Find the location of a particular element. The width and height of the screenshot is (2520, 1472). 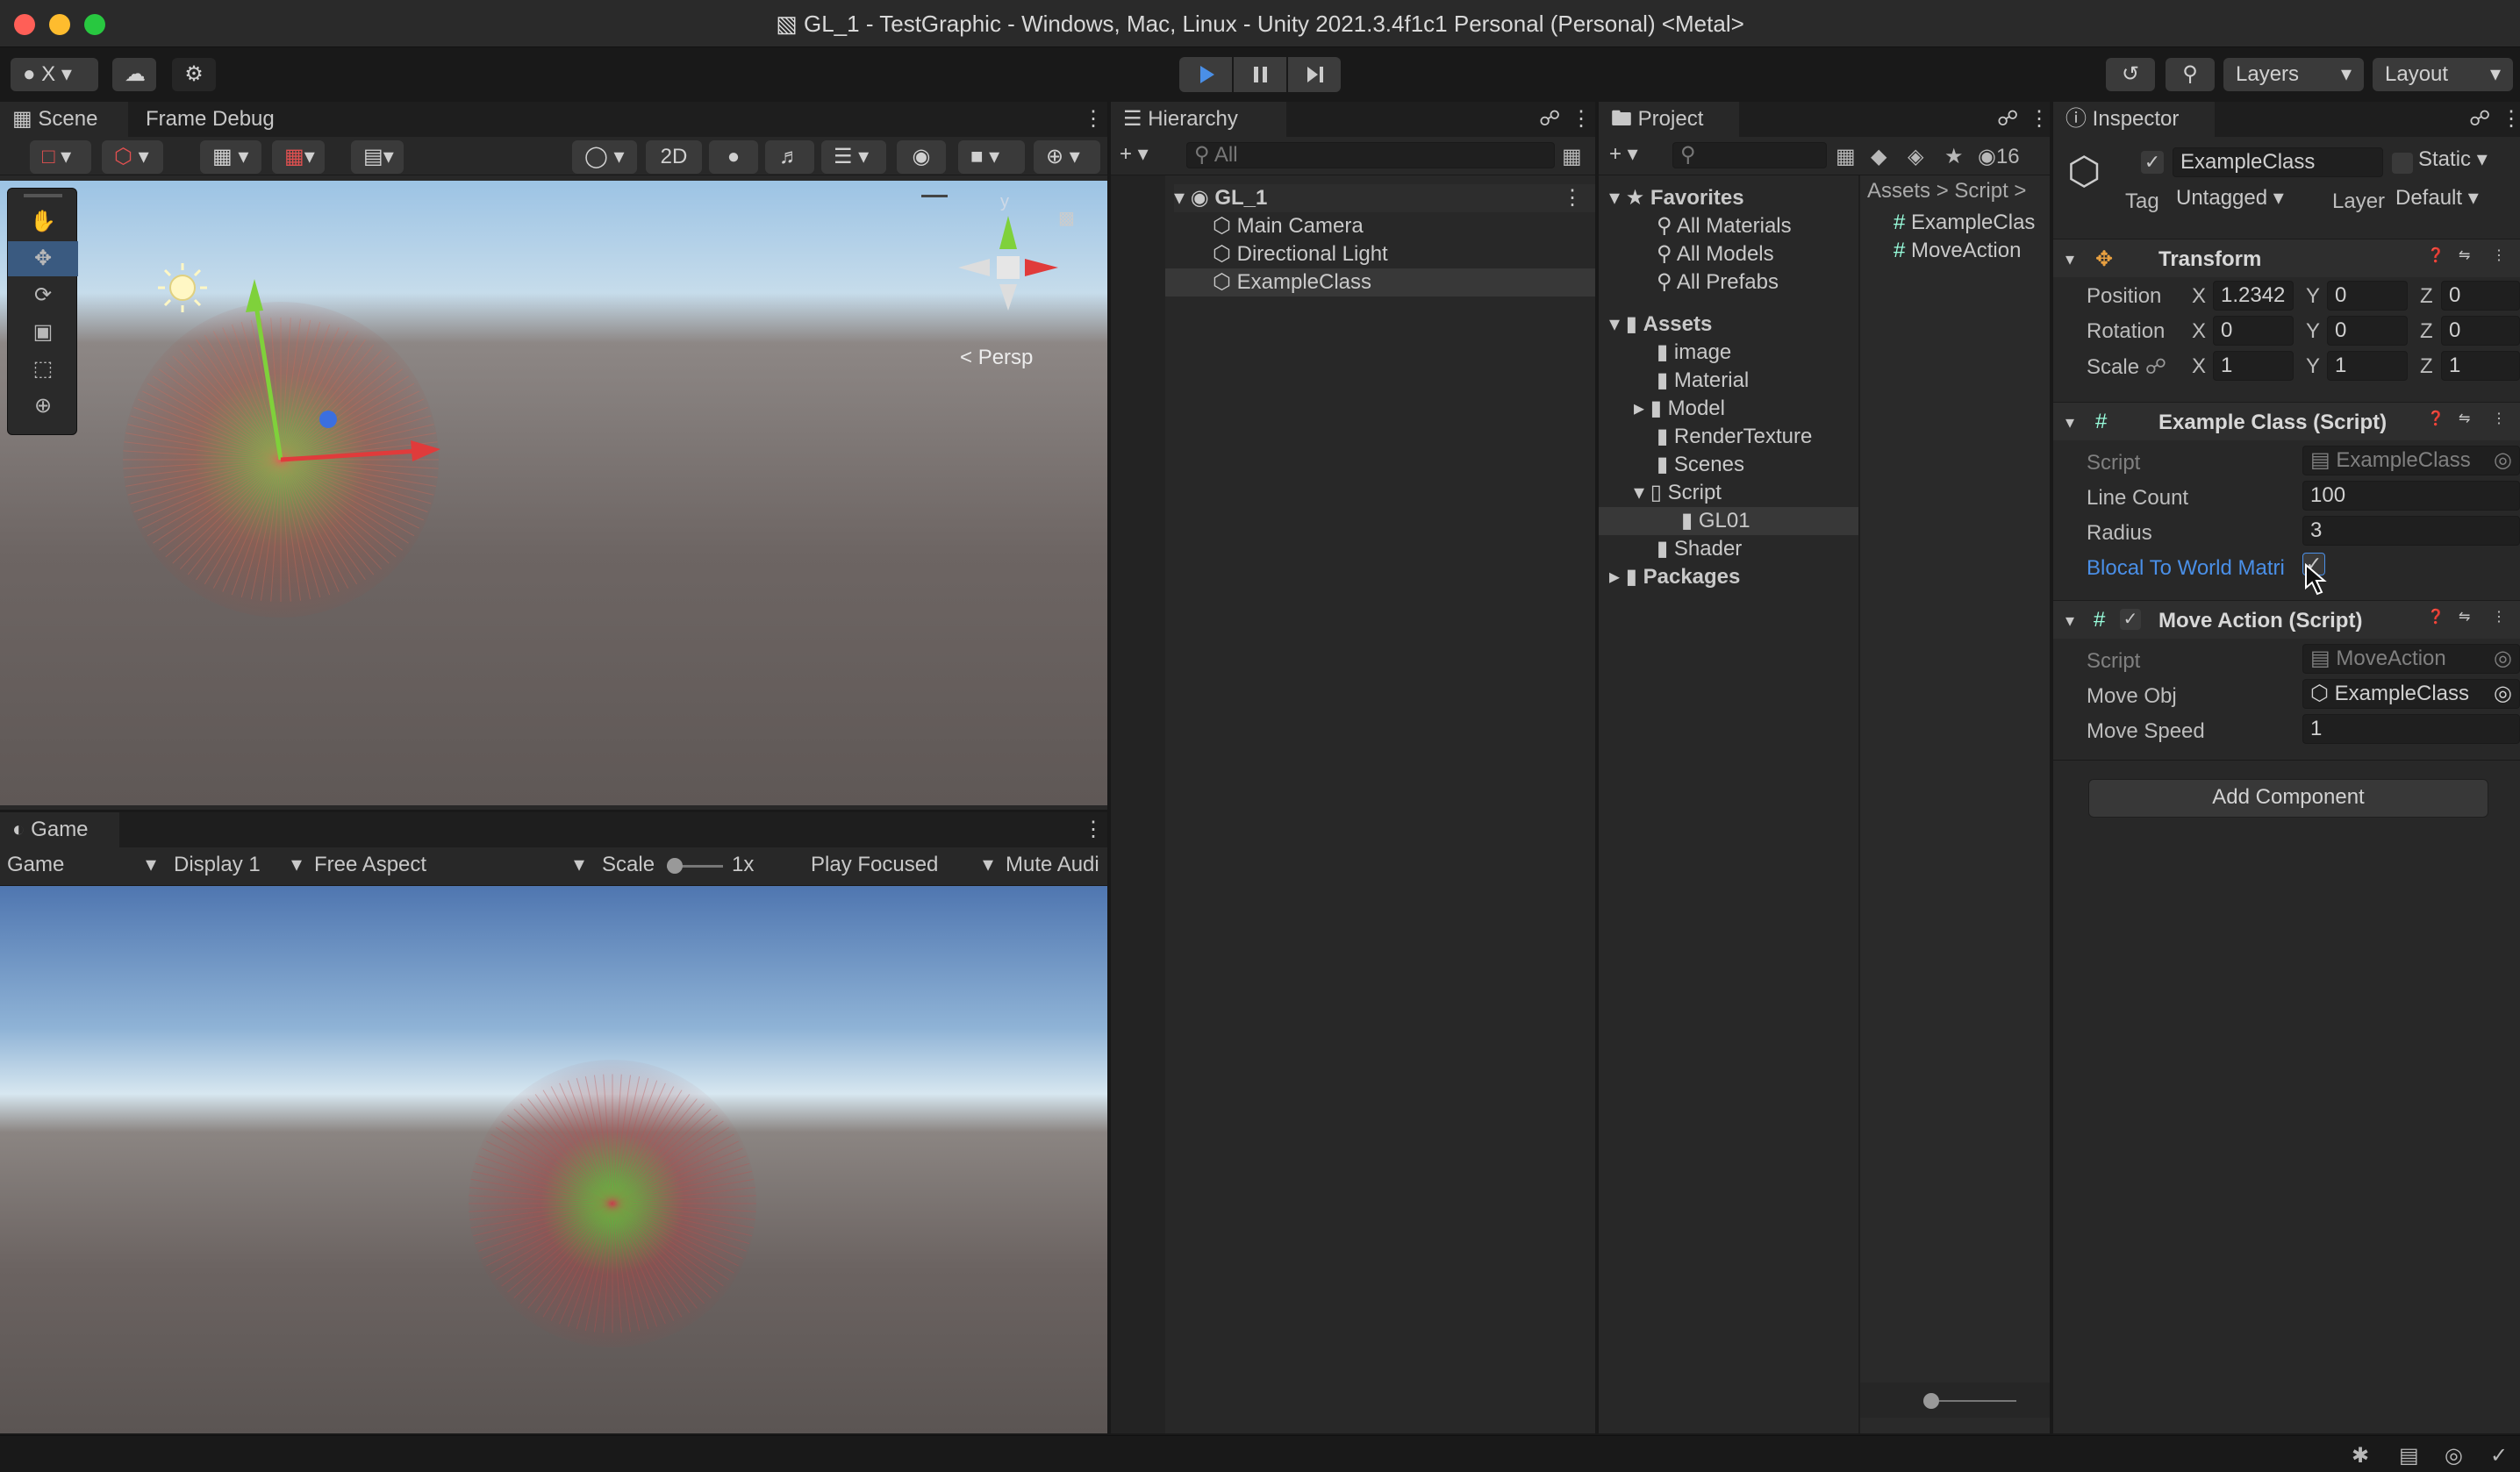

rot-x-field: 0 is located at coordinates (2253, 331).